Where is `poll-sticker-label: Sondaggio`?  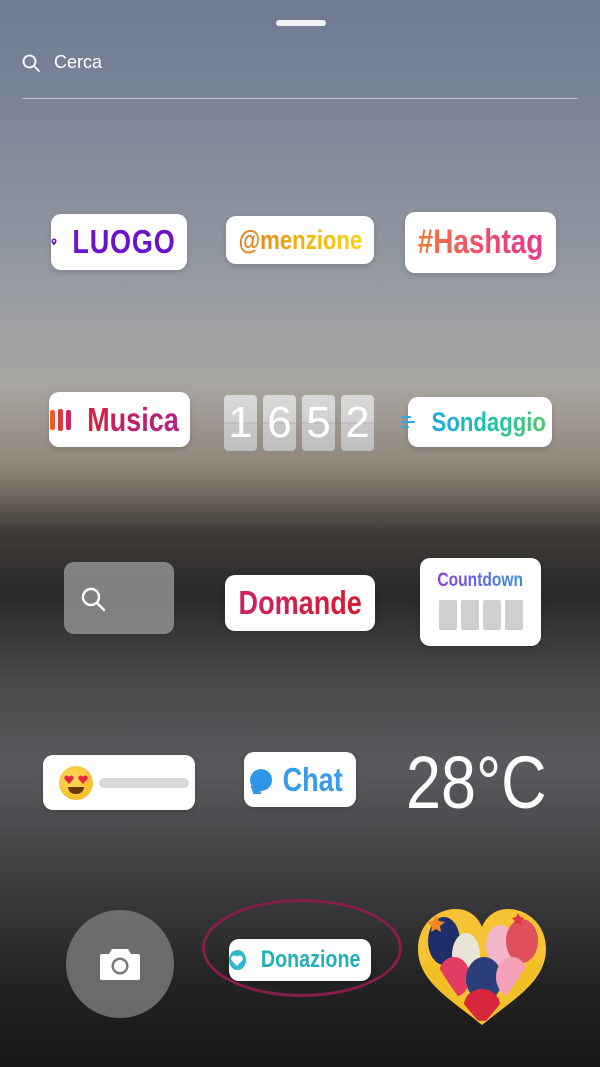 poll-sticker-label: Sondaggio is located at coordinates (489, 421).